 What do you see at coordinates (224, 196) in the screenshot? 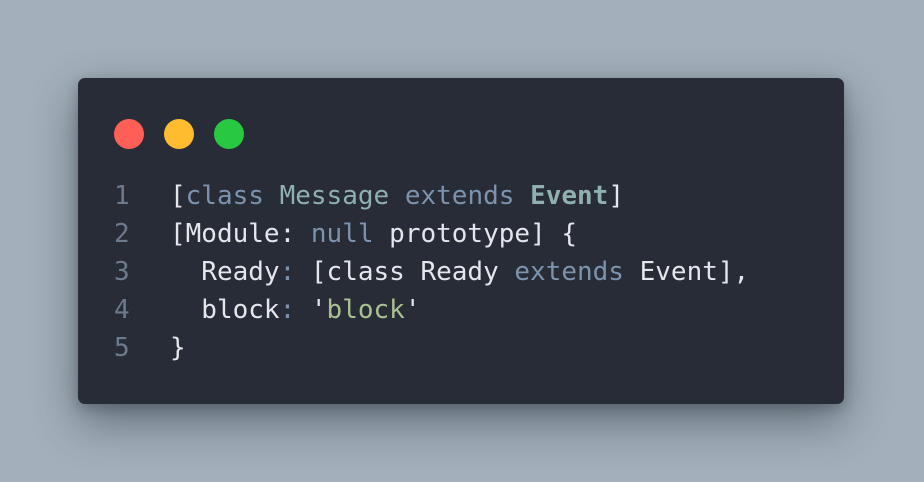
I see `code-token: class` at bounding box center [224, 196].